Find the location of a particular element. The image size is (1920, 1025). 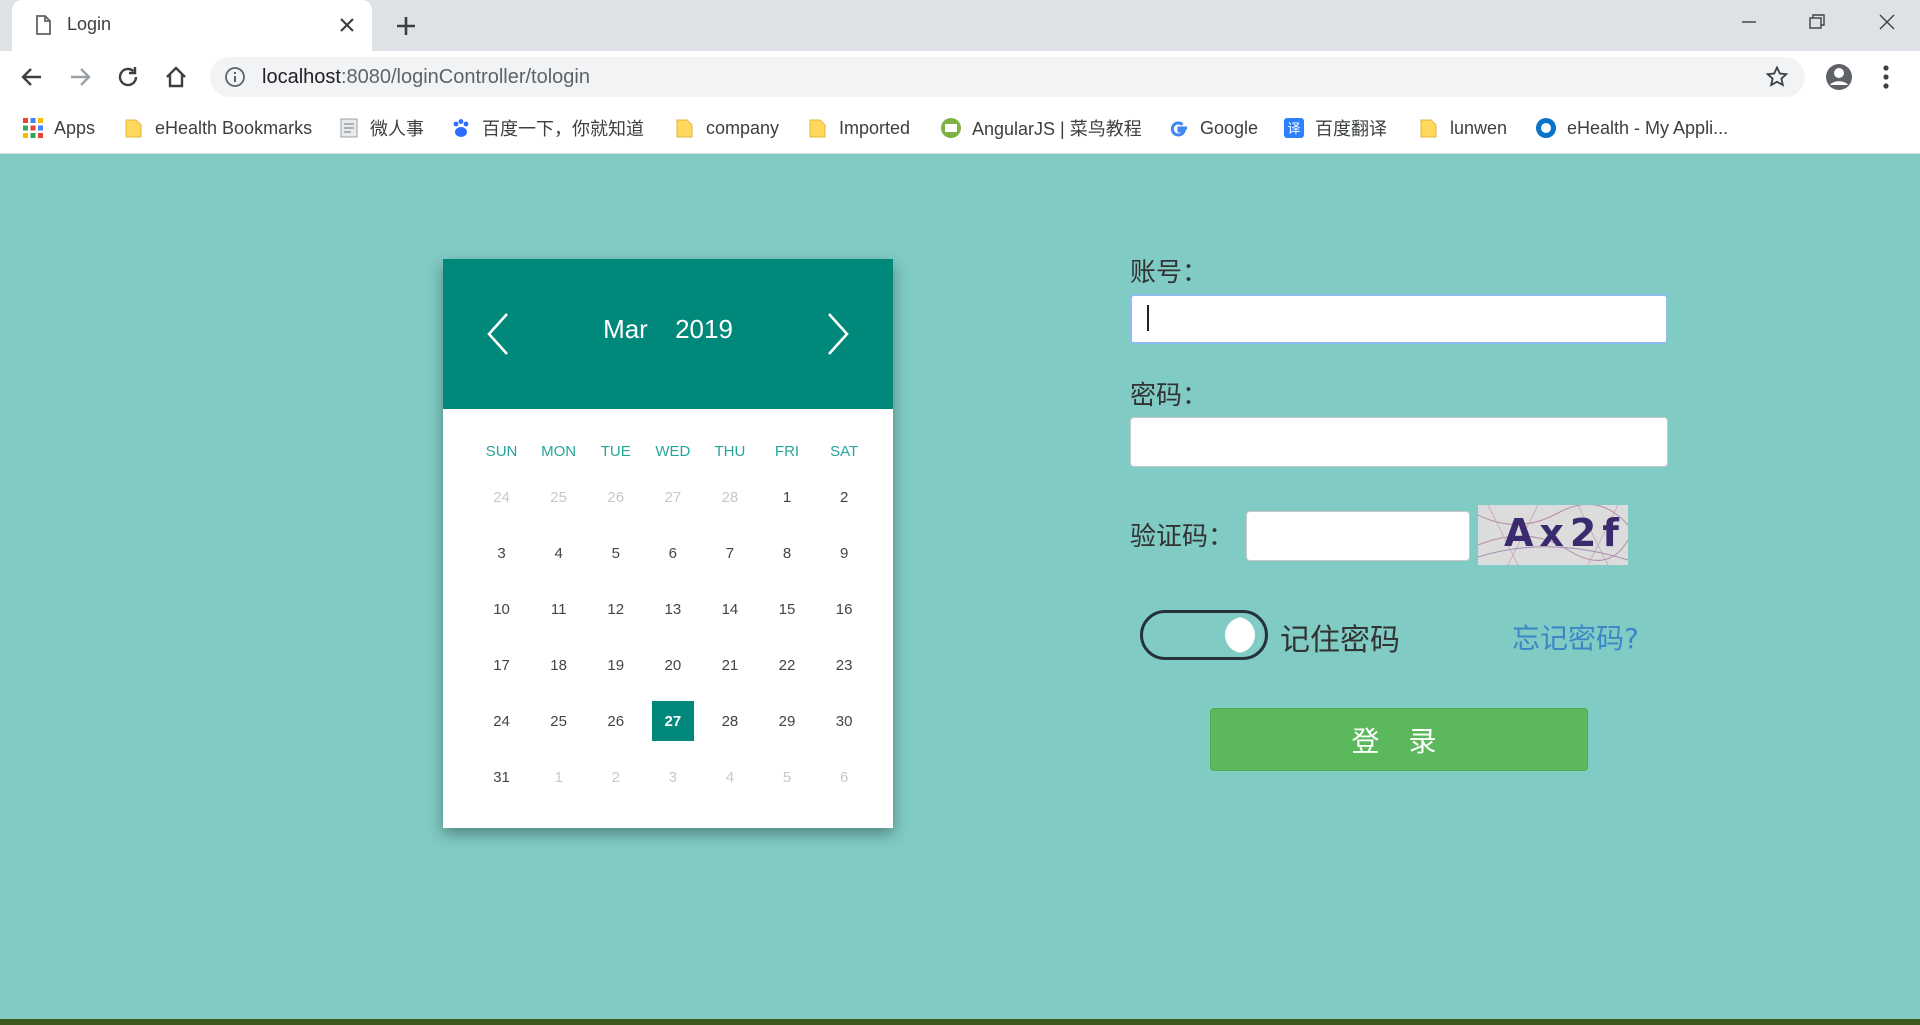

calendar-day: 16 is located at coordinates (844, 609).